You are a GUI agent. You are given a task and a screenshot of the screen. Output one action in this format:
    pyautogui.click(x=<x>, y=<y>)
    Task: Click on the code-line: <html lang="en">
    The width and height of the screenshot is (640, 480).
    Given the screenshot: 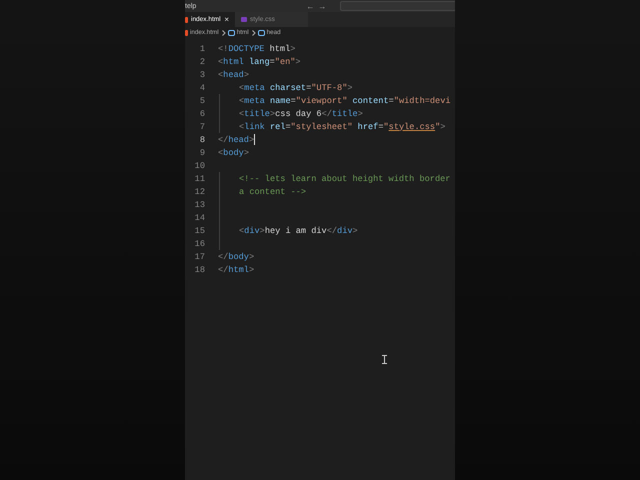 What is the action you would take?
    pyautogui.click(x=259, y=61)
    